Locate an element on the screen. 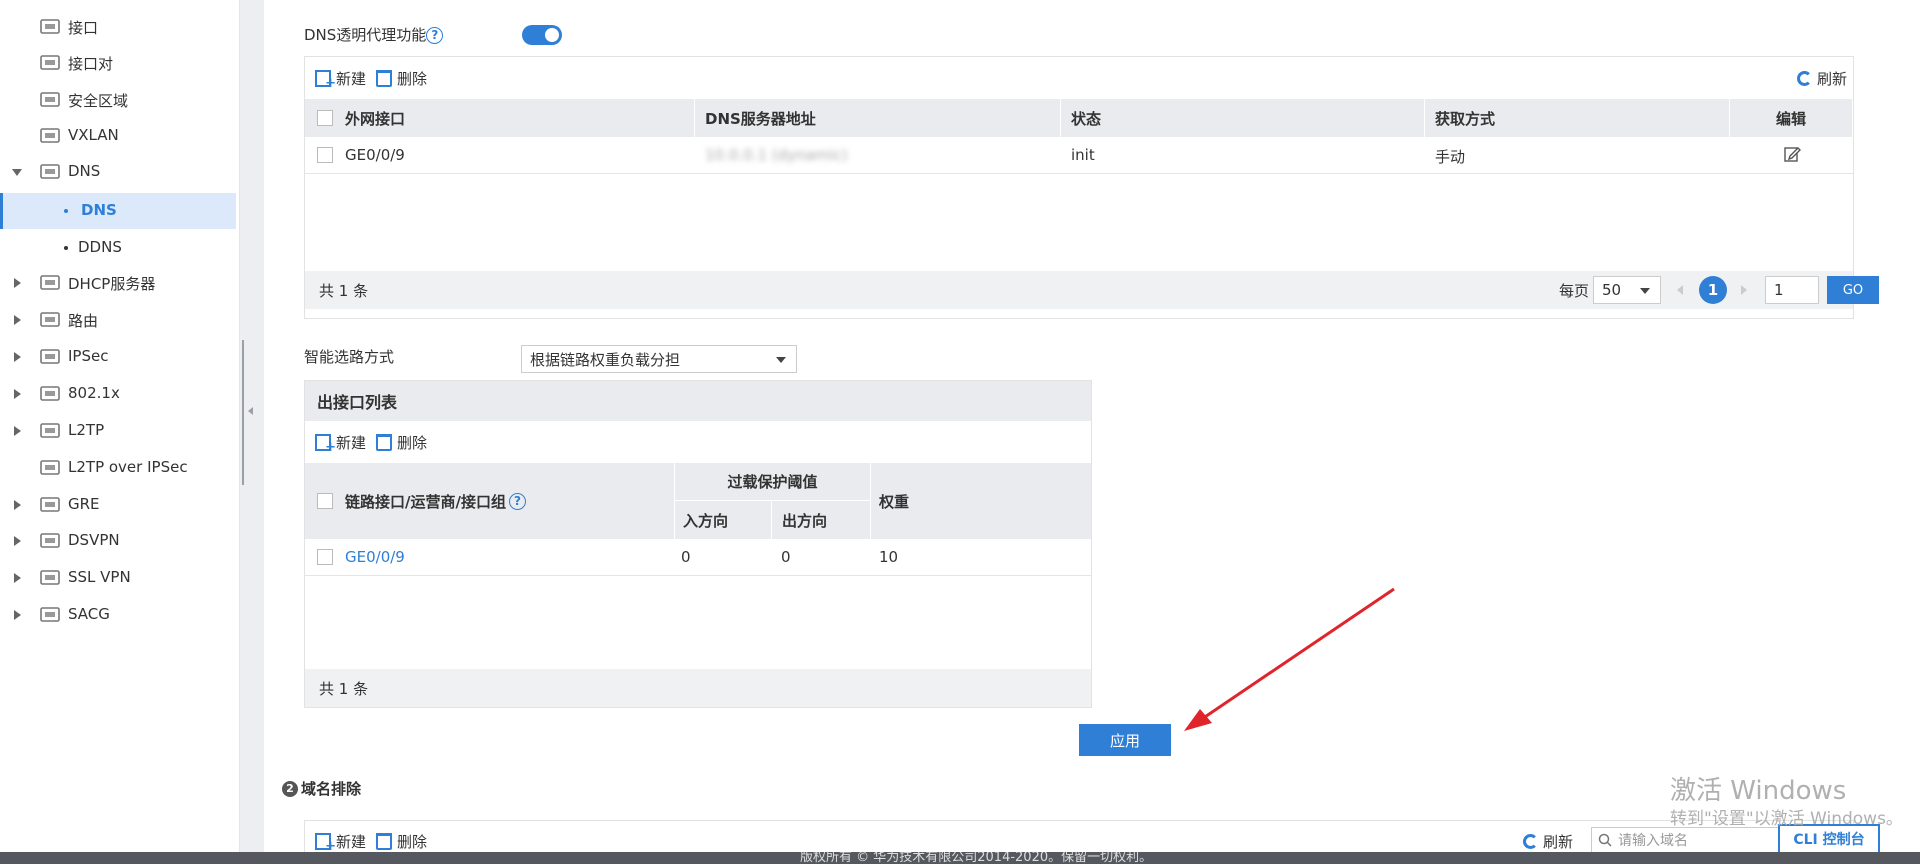  sidebar-item-dsvpn: DSVPN is located at coordinates (118, 541).